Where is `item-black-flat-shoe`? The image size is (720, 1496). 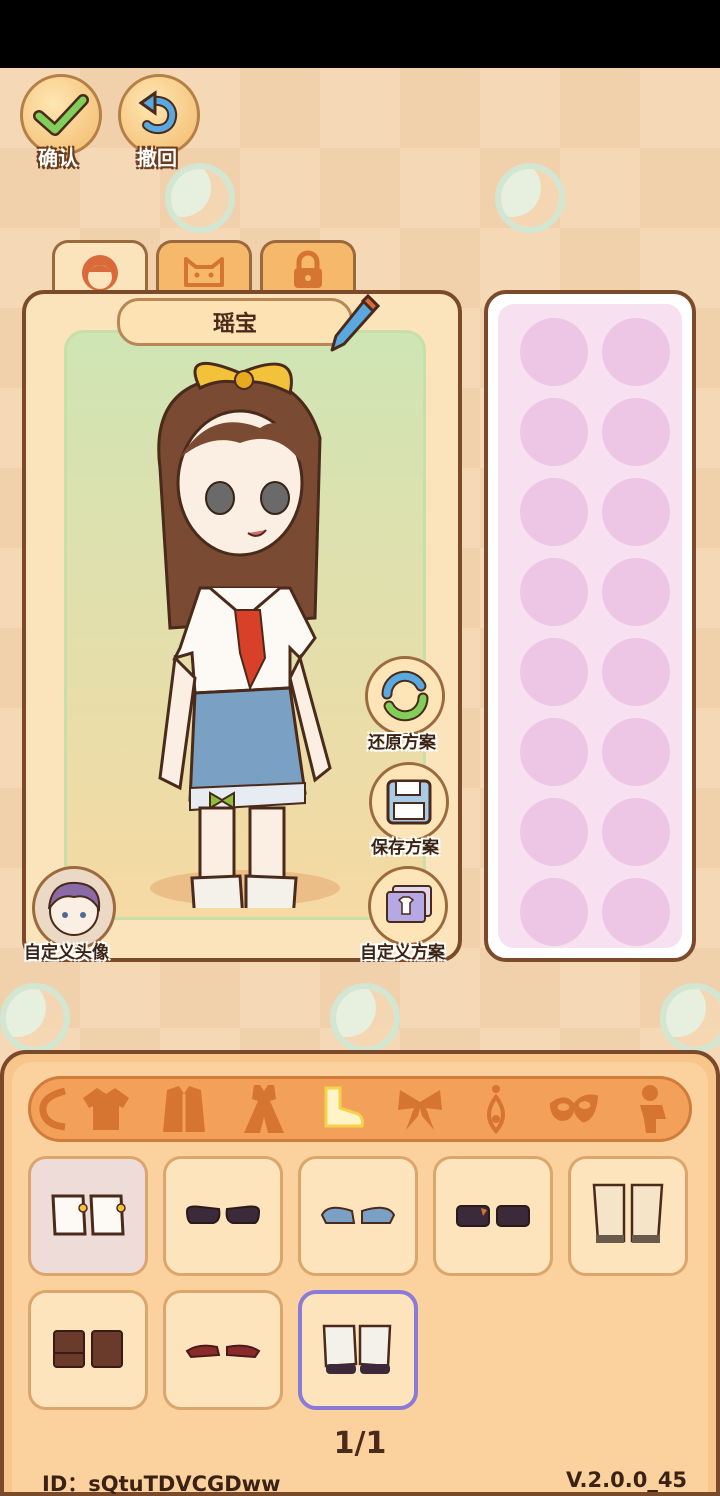 item-black-flat-shoe is located at coordinates (223, 1216).